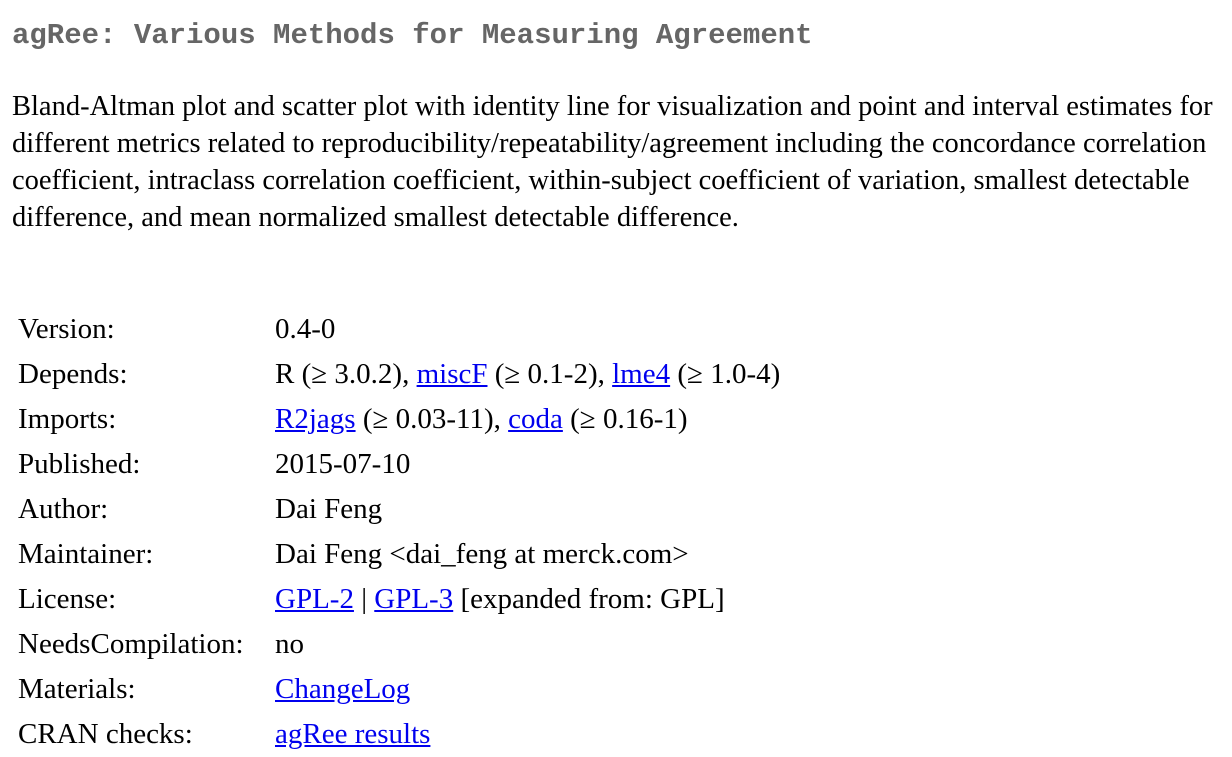  I want to click on published-label: Published:, so click(79, 464).